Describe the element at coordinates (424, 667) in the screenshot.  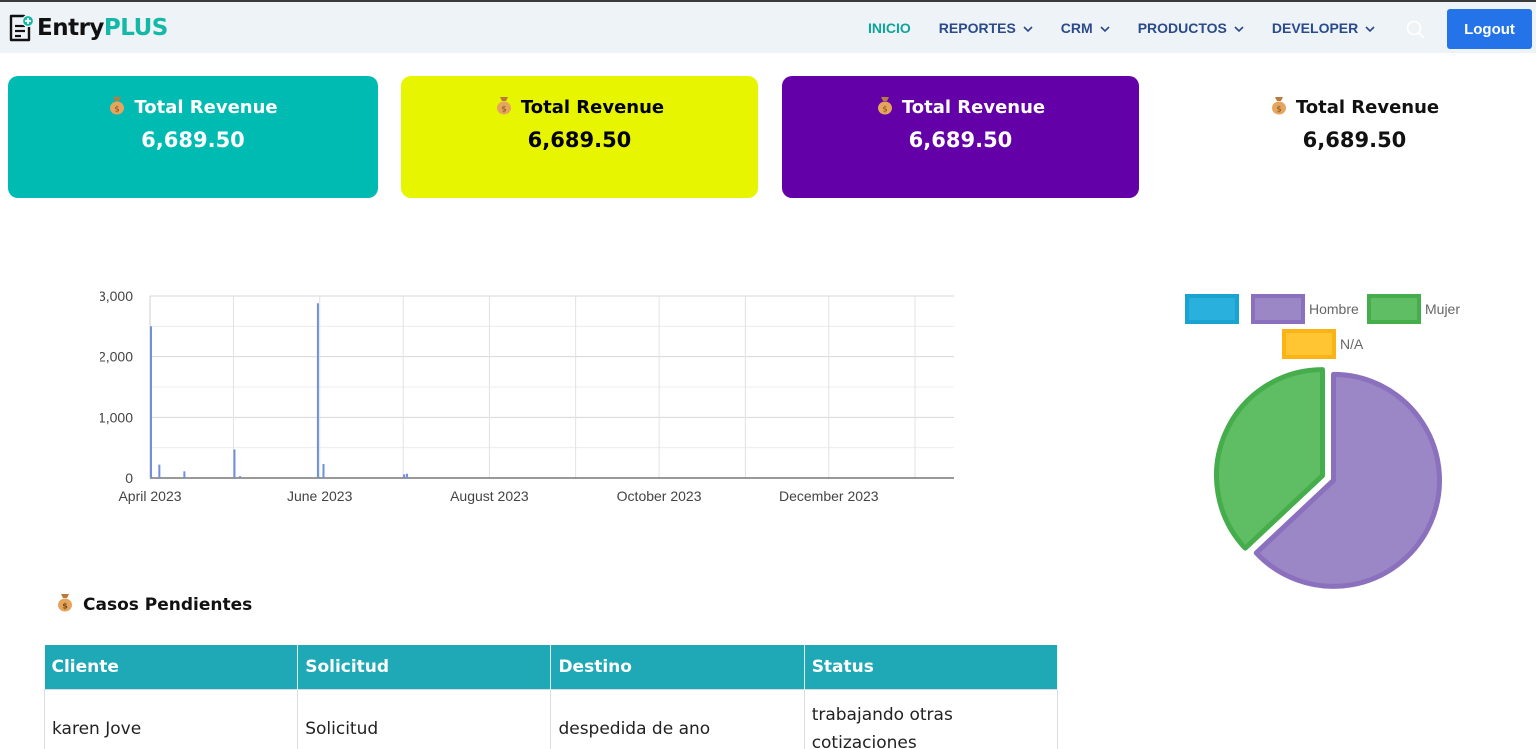
I see `column-header-solicitud: Solicitud` at that location.